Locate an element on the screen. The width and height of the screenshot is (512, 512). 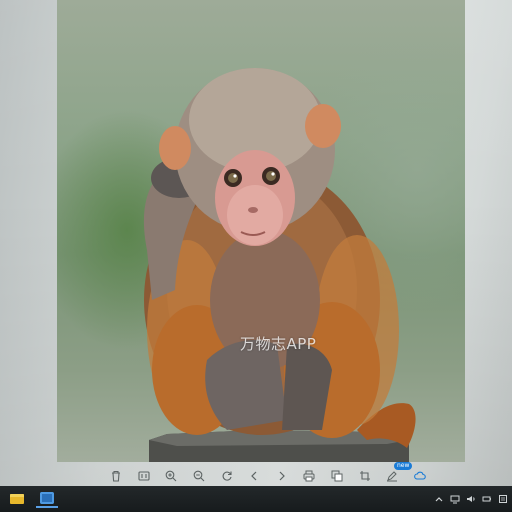
watermark-text: 万物志APP is located at coordinates (278, 344).